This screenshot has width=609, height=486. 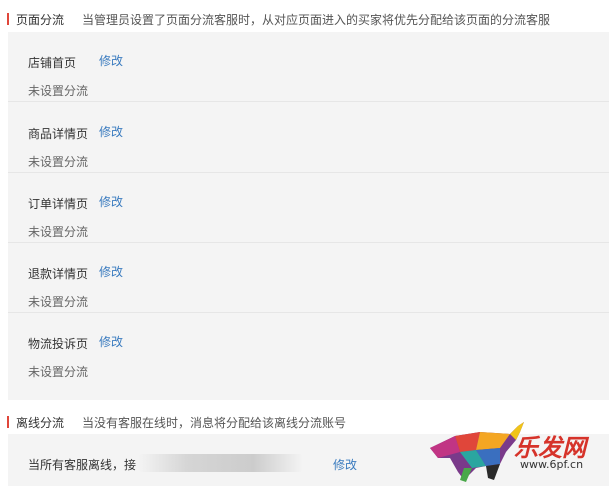 What do you see at coordinates (40, 422) in the screenshot?
I see `section-title: 离线分流` at bounding box center [40, 422].